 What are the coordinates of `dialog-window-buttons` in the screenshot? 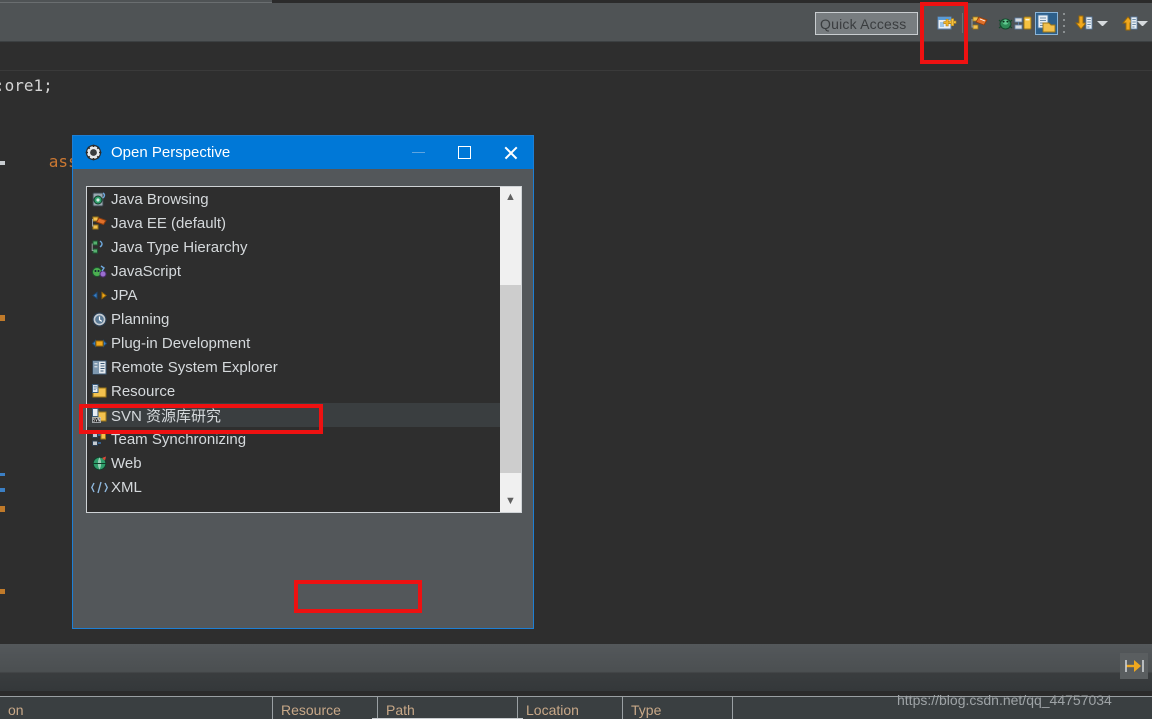 It's located at (464, 152).